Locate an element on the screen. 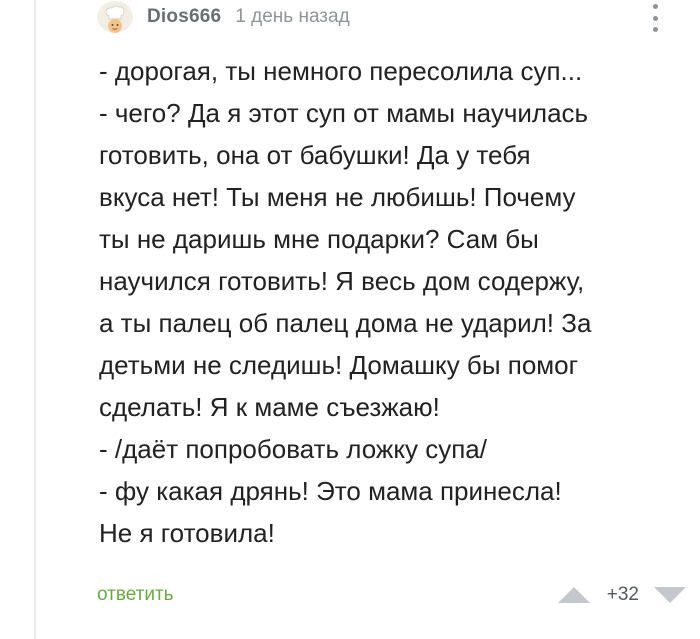 The image size is (700, 639). comment-line: готовить, она от бабушки! Да у тебя is located at coordinates (315, 155).